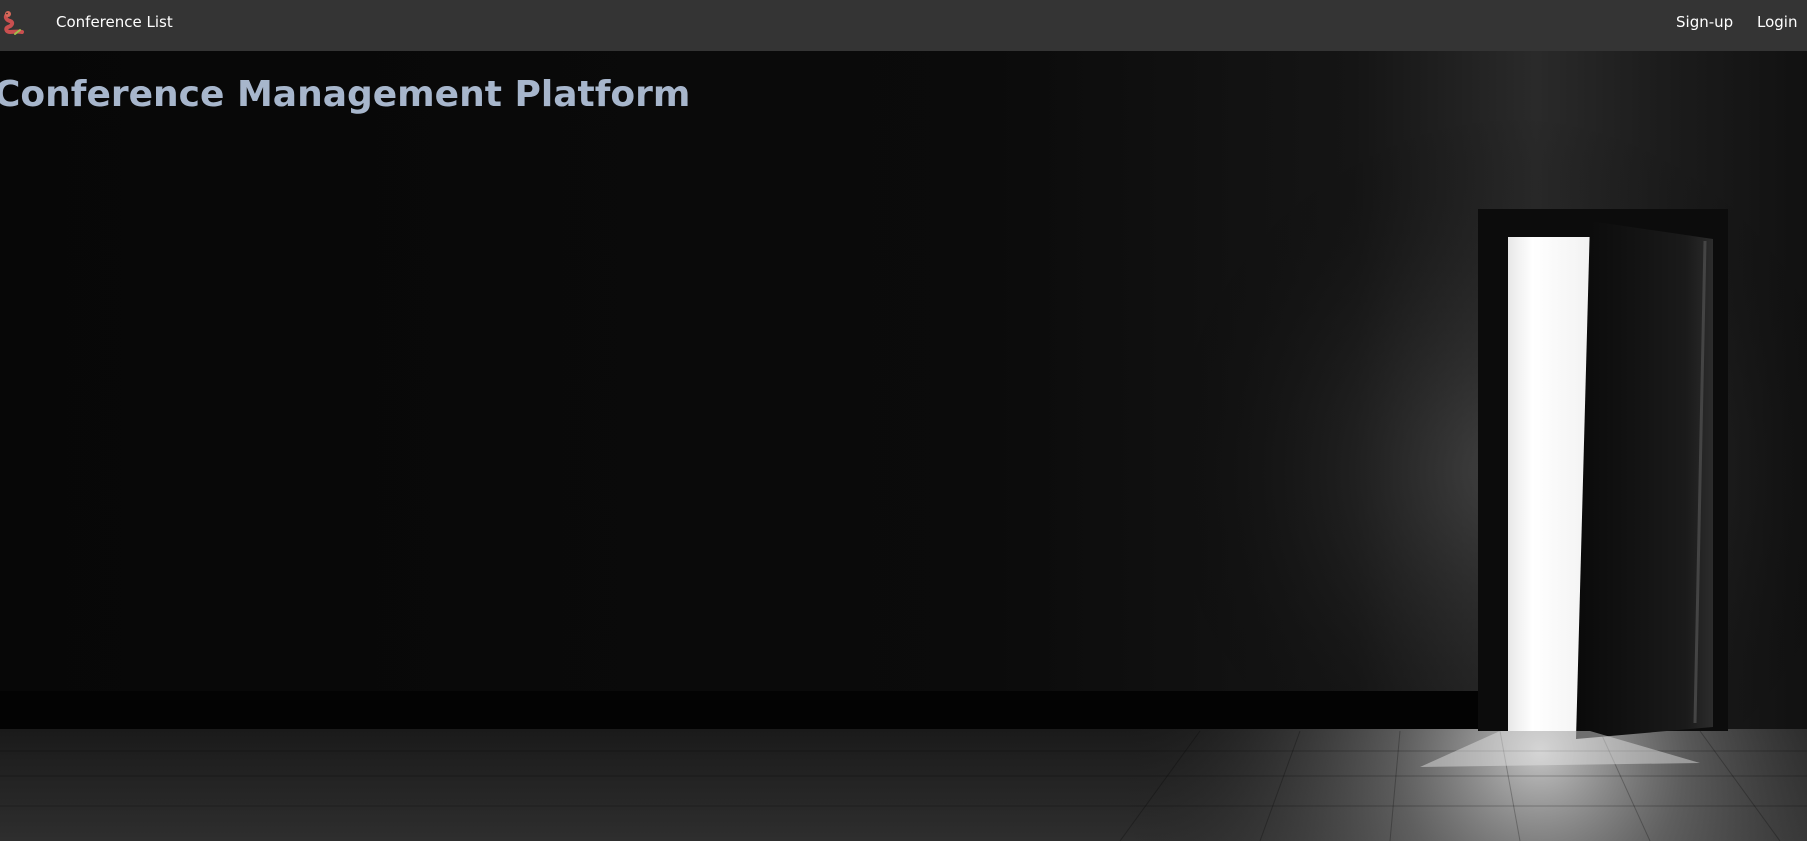 This screenshot has height=841, width=1807. I want to click on nav-link-login: Login, so click(1777, 22).